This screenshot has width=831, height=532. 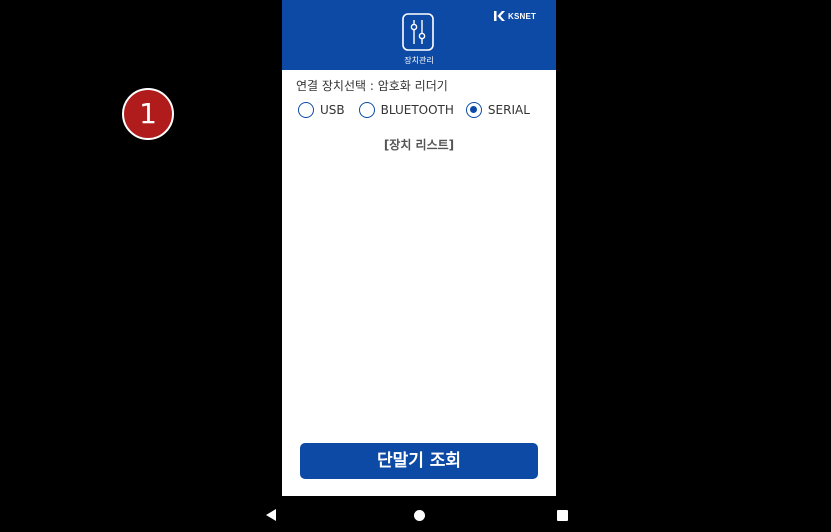 I want to click on device-select-label: 연결 장치선택 : 암호화 리더기, so click(x=372, y=86).